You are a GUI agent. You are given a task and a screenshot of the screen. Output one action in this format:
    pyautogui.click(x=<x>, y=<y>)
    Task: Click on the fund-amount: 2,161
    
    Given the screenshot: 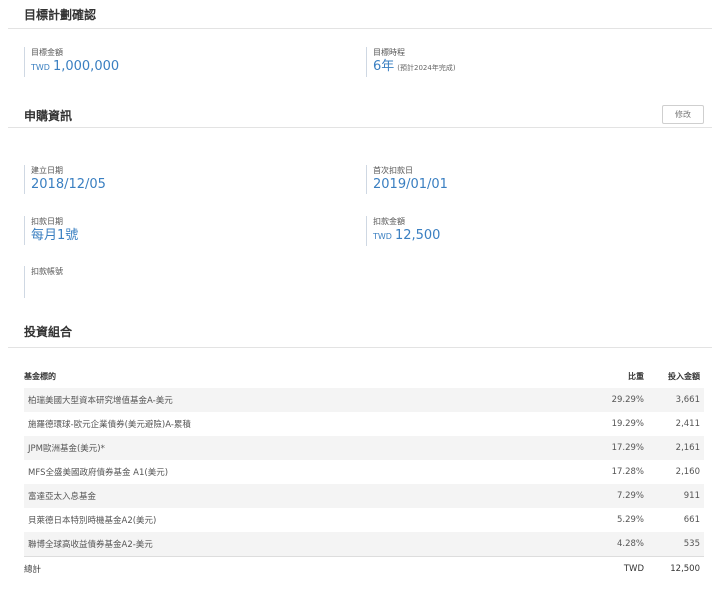 What is the action you would take?
    pyautogui.click(x=674, y=448)
    